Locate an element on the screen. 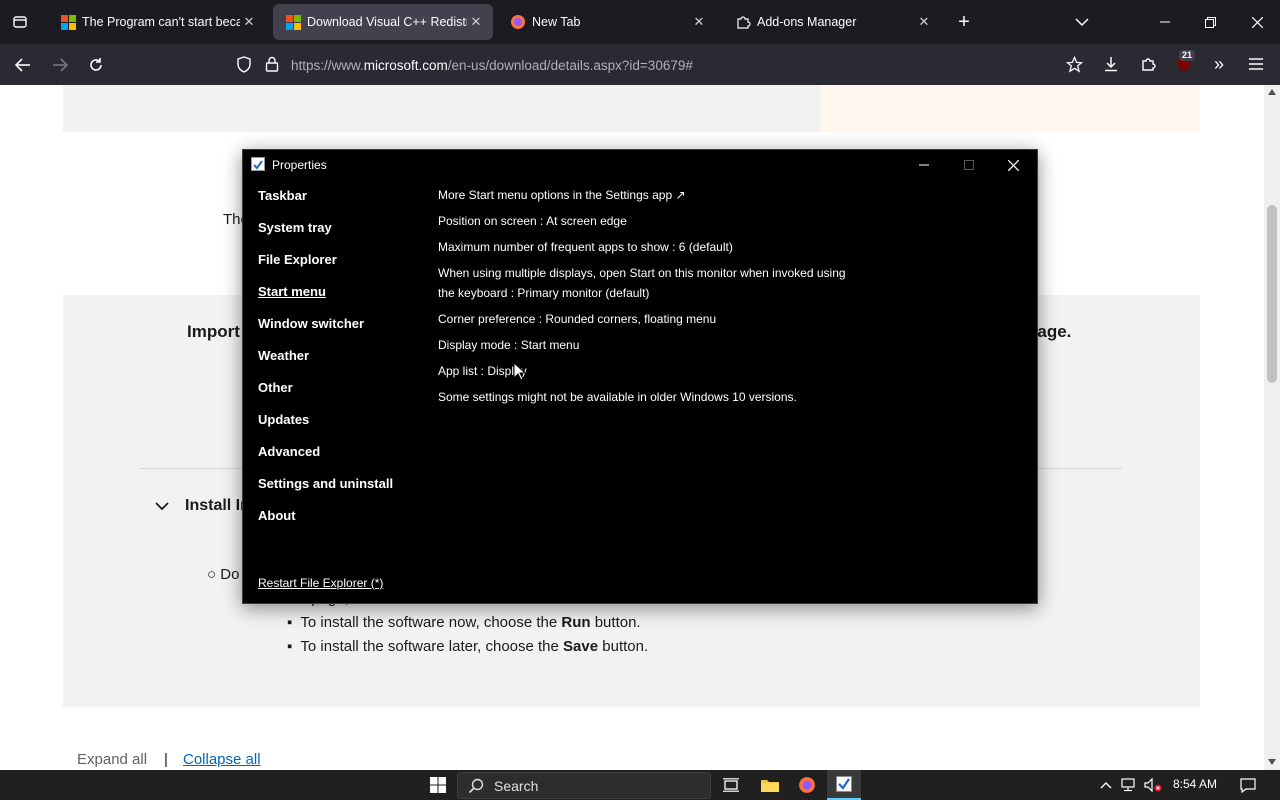  start-button is located at coordinates (438, 785).